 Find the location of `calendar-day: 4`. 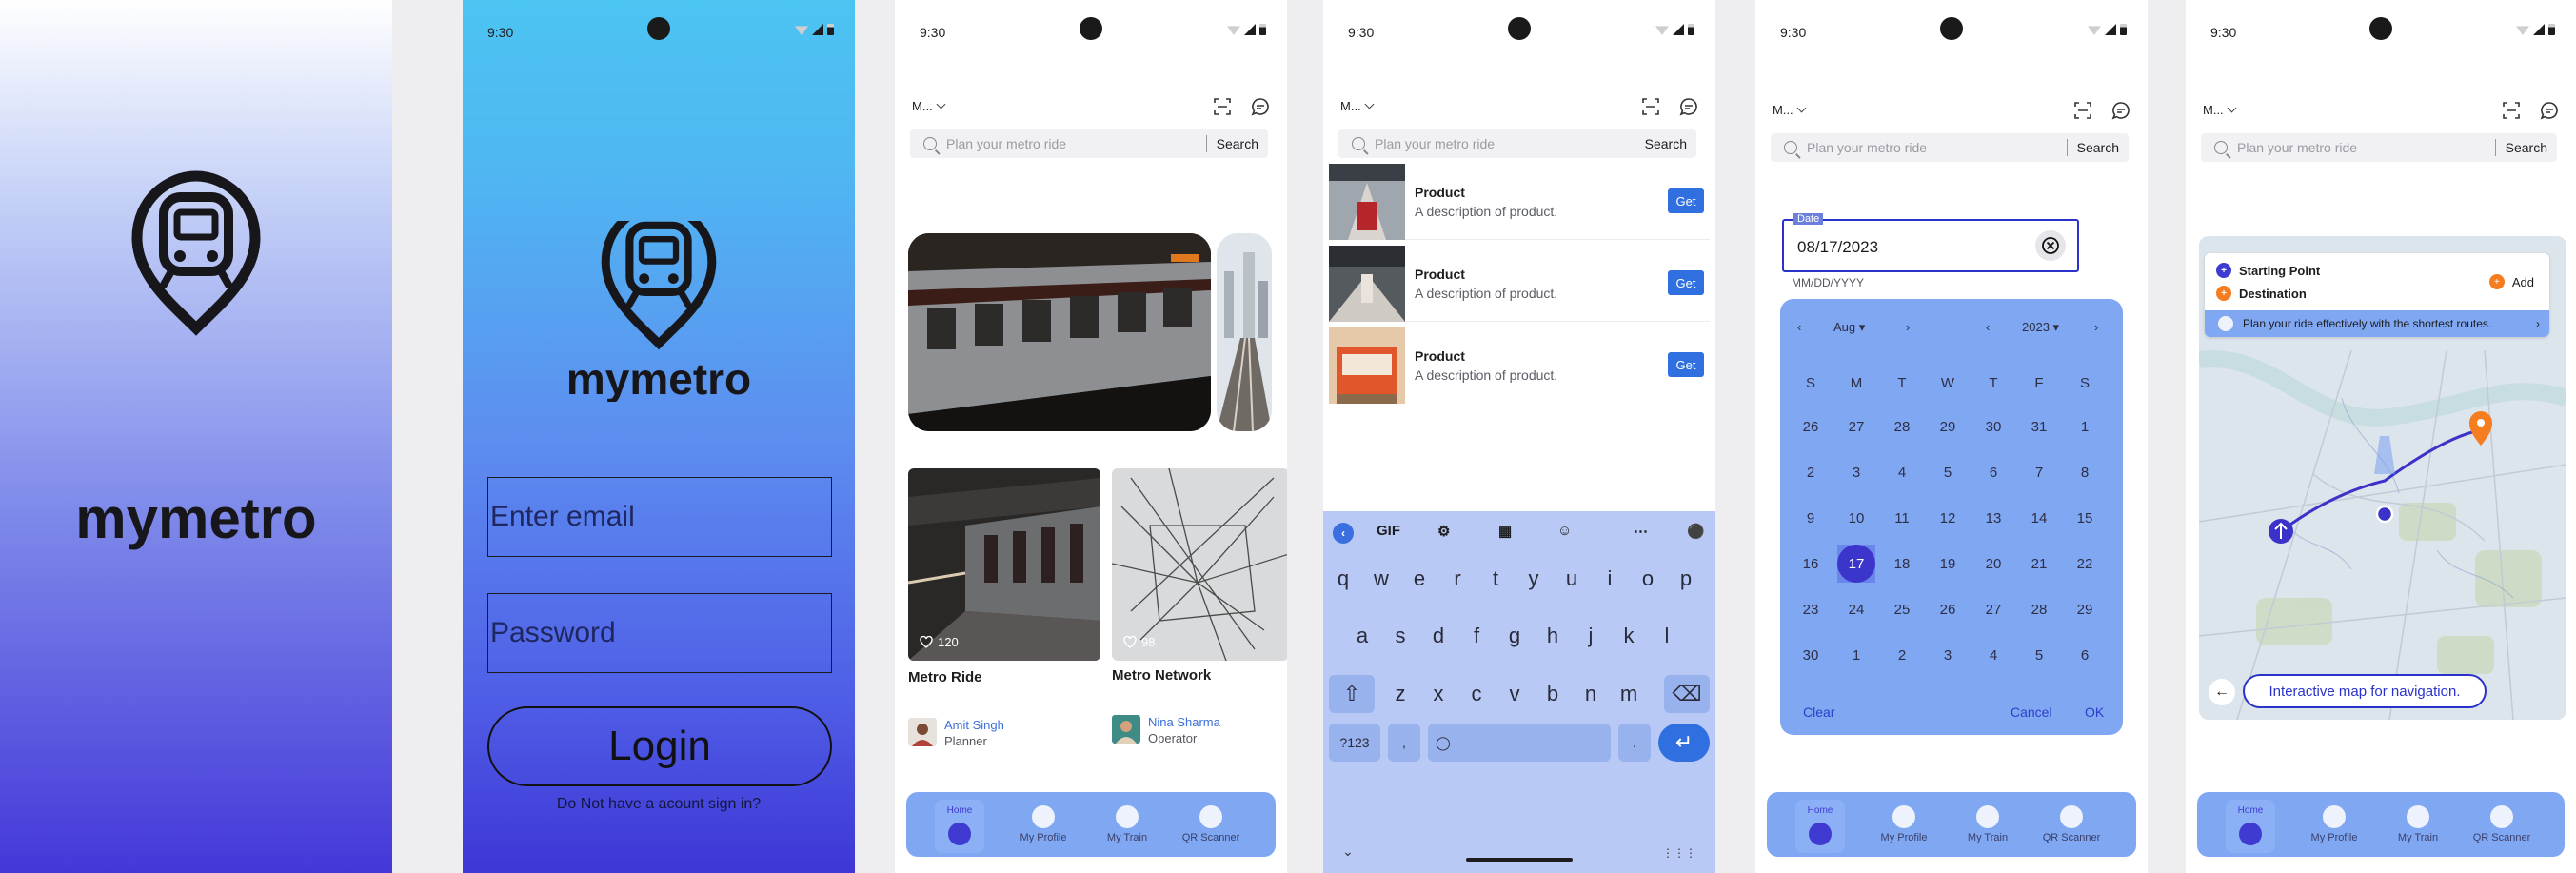

calendar-day: 4 is located at coordinates (1902, 473).